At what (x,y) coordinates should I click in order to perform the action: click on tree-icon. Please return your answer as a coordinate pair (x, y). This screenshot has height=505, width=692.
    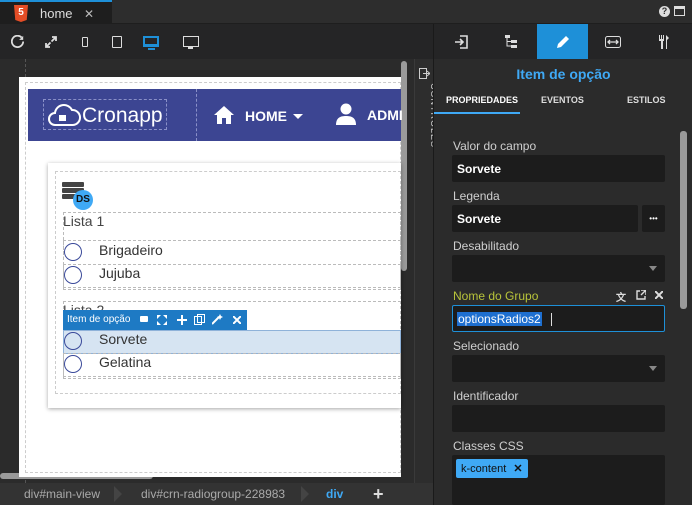
    Looking at the image, I should click on (511, 41).